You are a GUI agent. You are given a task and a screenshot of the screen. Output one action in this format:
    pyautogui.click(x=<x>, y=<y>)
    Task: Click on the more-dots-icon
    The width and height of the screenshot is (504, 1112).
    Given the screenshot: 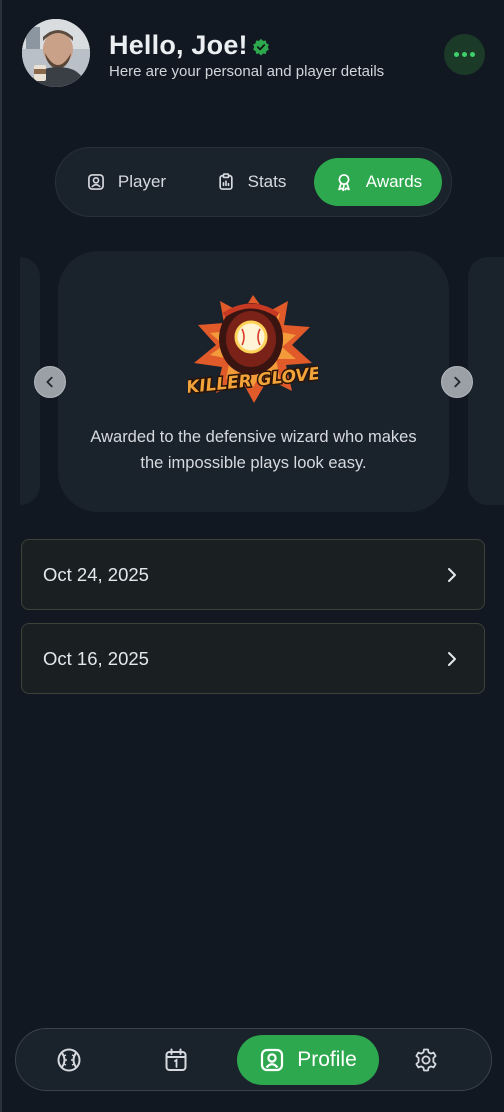 What is the action you would take?
    pyautogui.click(x=456, y=54)
    